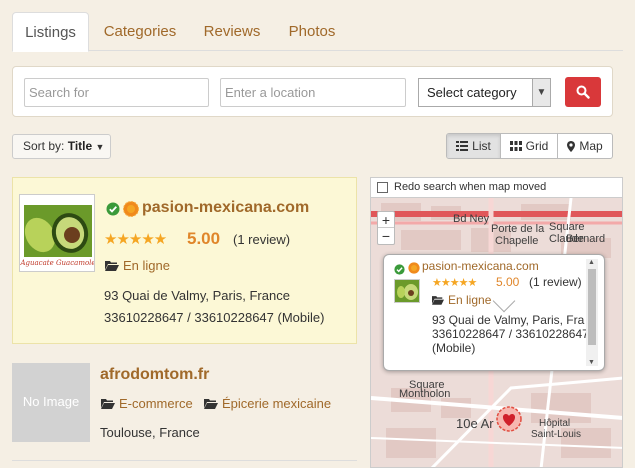  I want to click on map-zoom-control: + −, so click(386, 228).